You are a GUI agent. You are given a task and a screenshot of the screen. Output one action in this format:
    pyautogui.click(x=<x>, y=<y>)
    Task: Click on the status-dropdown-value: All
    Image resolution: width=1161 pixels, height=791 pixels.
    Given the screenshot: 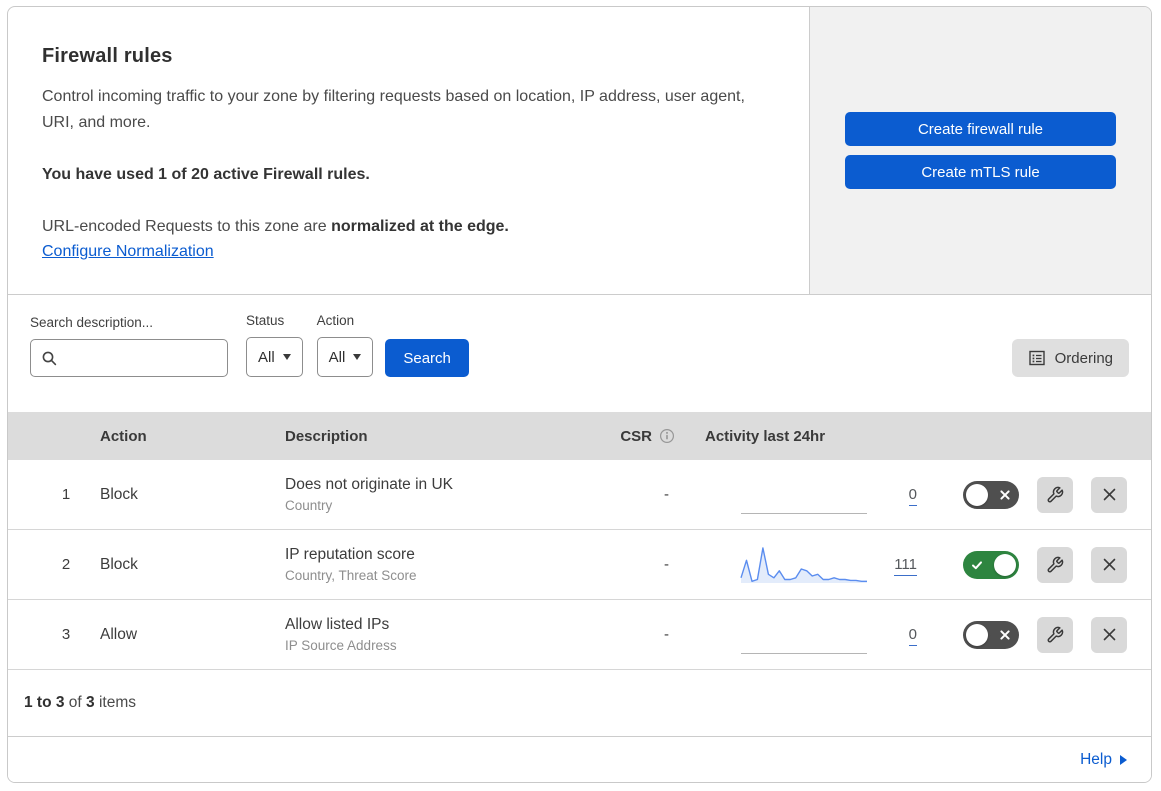 What is the action you would take?
    pyautogui.click(x=266, y=357)
    